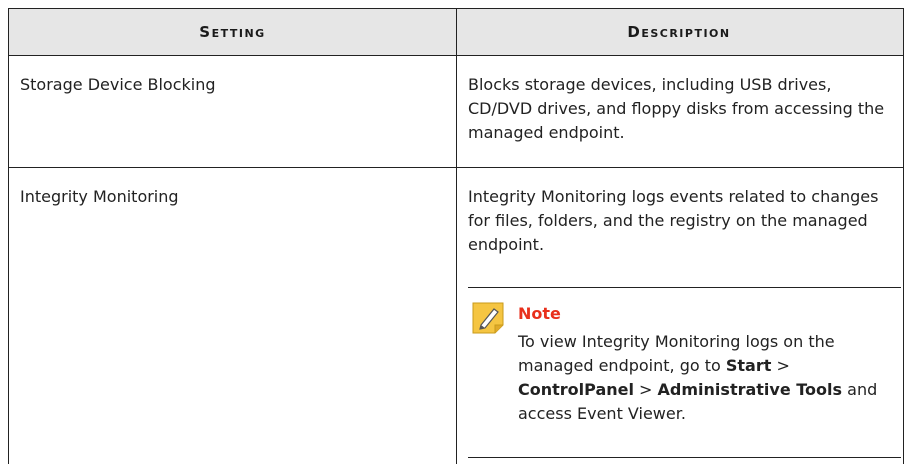 This screenshot has height=467, width=910. What do you see at coordinates (233, 111) in the screenshot?
I see `setting-cell: Storage Device Blocking` at bounding box center [233, 111].